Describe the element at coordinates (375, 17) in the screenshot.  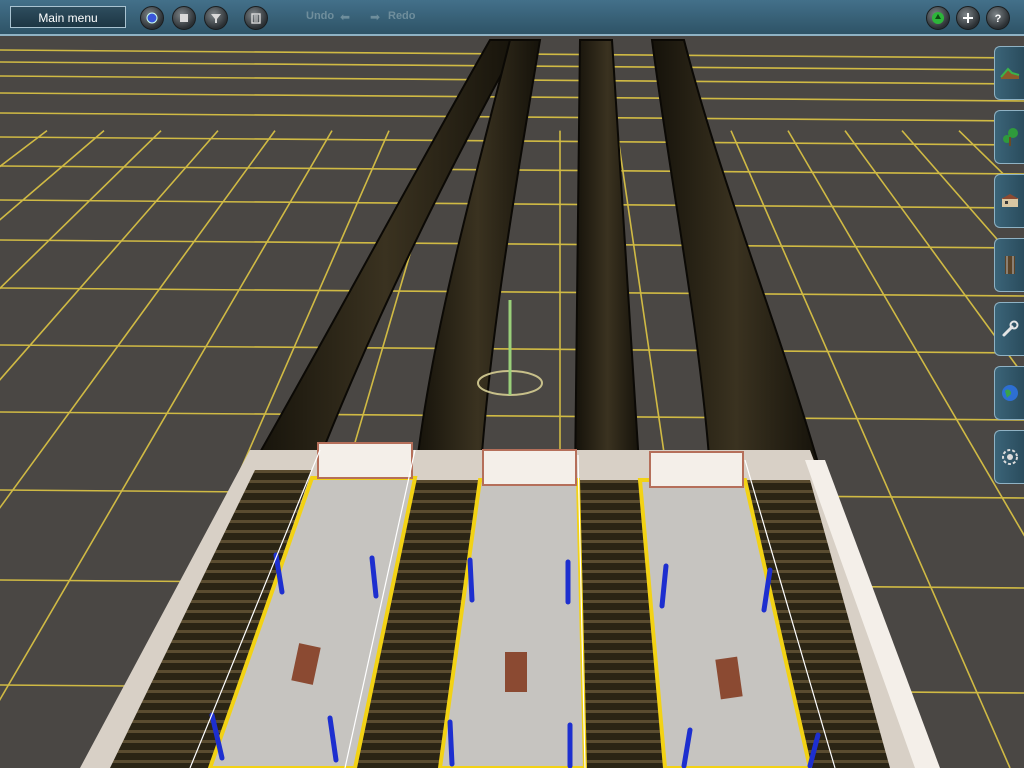
I see `redo-arrow-icon: ➡` at that location.